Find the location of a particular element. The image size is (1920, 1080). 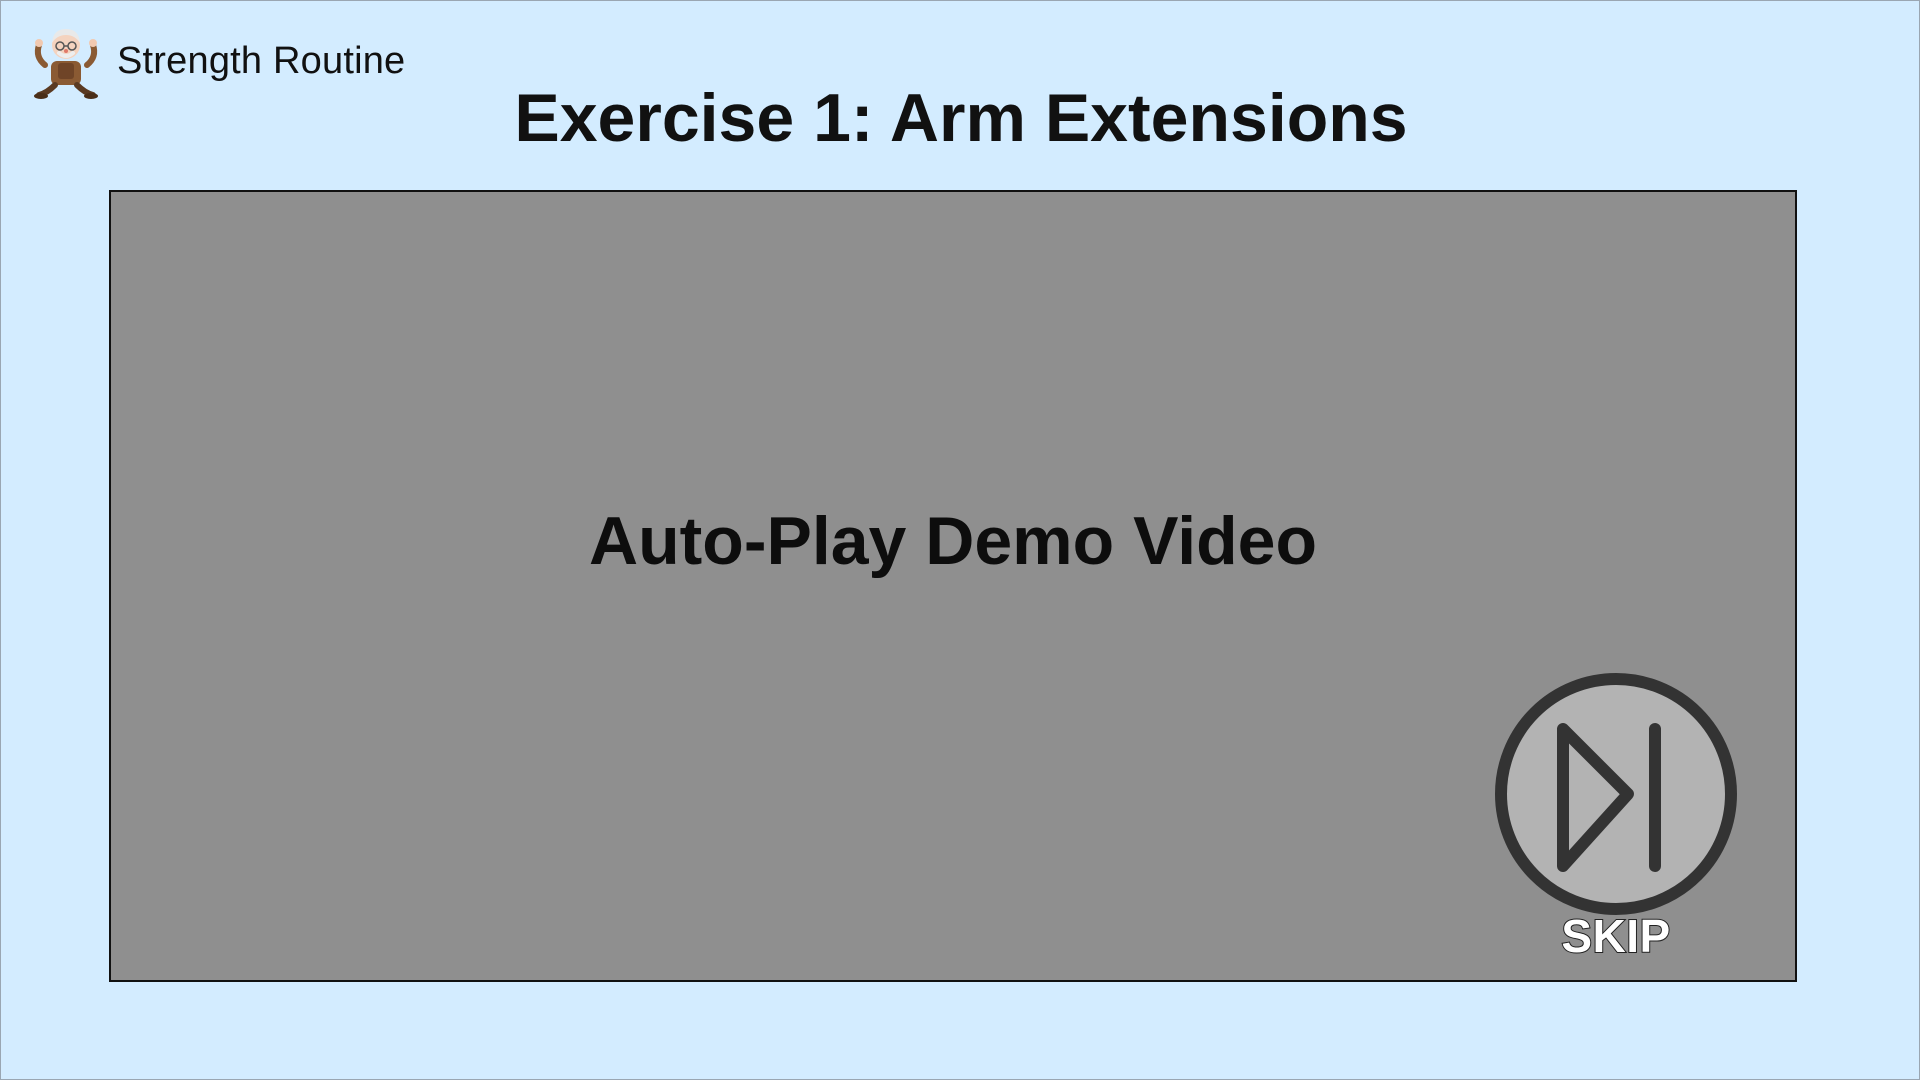

skip-forward-icon is located at coordinates (1616, 794).